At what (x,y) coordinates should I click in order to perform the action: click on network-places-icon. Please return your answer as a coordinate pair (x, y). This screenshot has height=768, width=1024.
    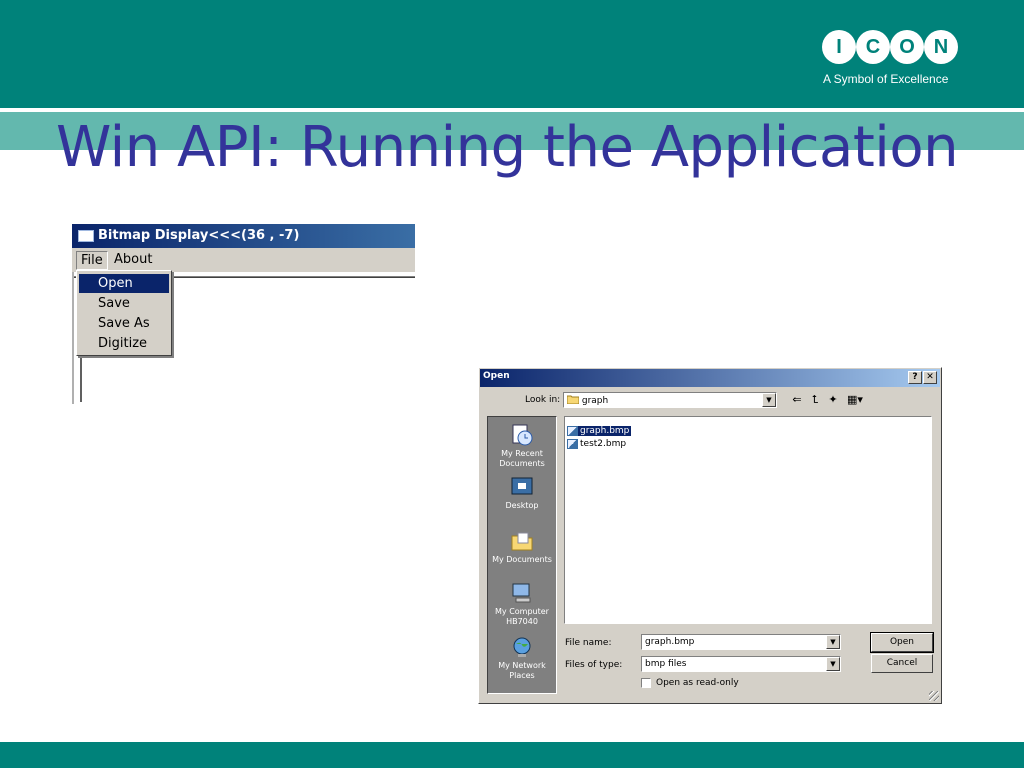
    Looking at the image, I should click on (522, 647).